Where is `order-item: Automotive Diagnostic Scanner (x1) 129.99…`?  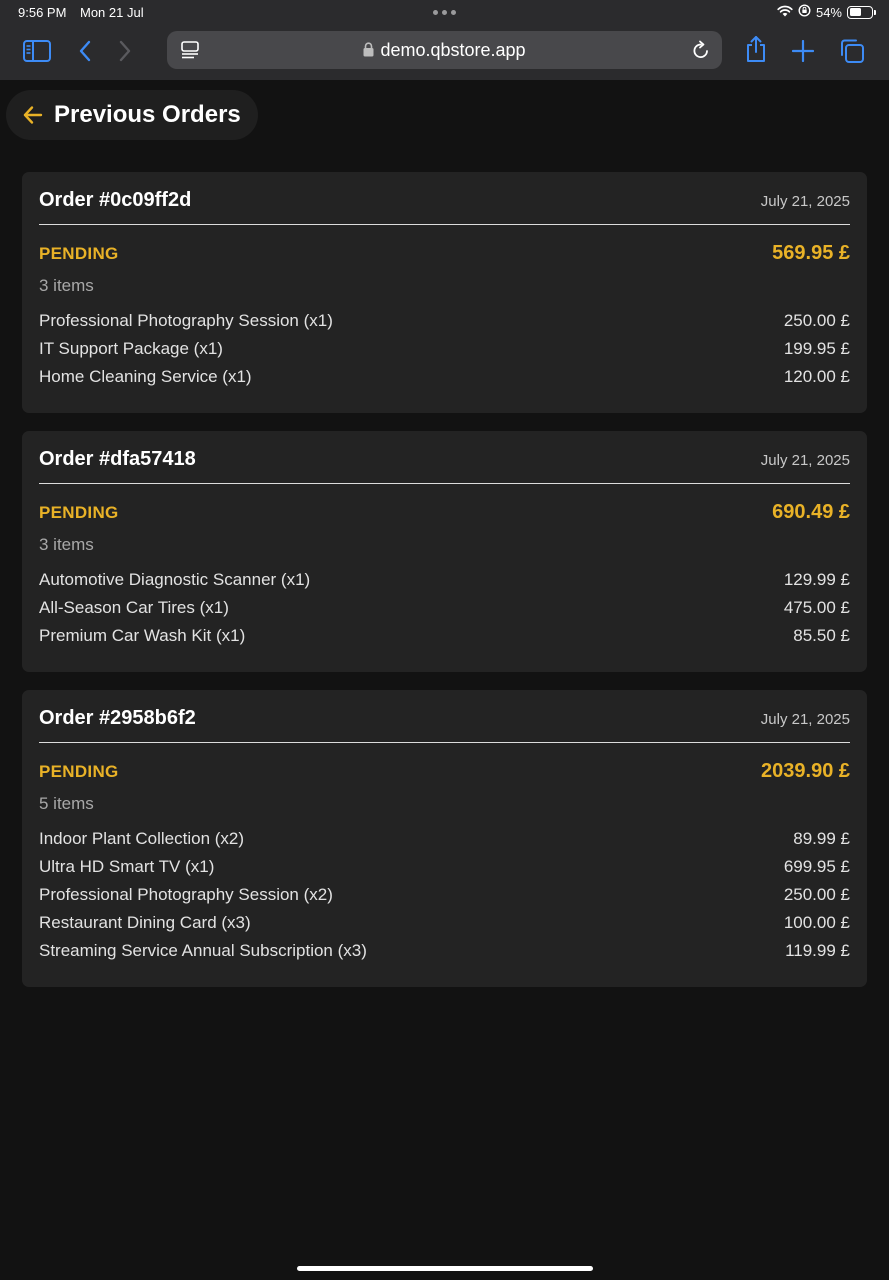
order-item: Automotive Diagnostic Scanner (x1) 129.99… is located at coordinates (444, 580).